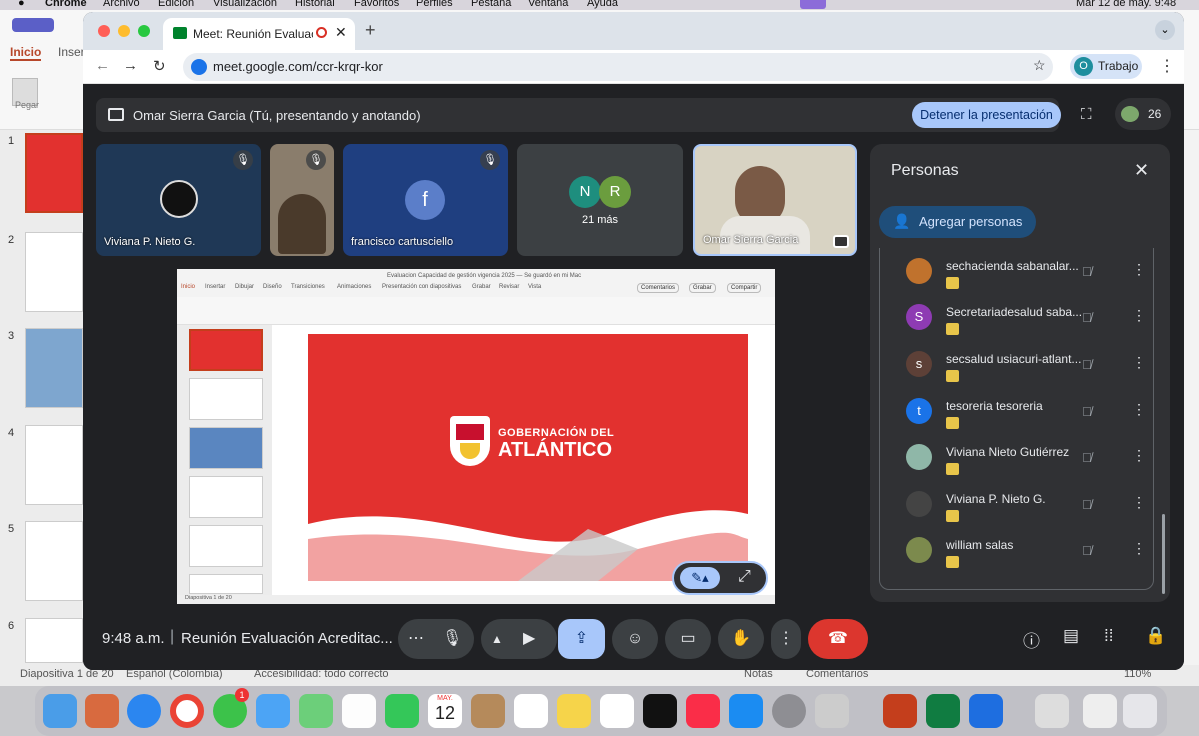 The image size is (1199, 736). Describe the element at coordinates (789, 711) in the screenshot. I see `system-settings-icon` at that location.